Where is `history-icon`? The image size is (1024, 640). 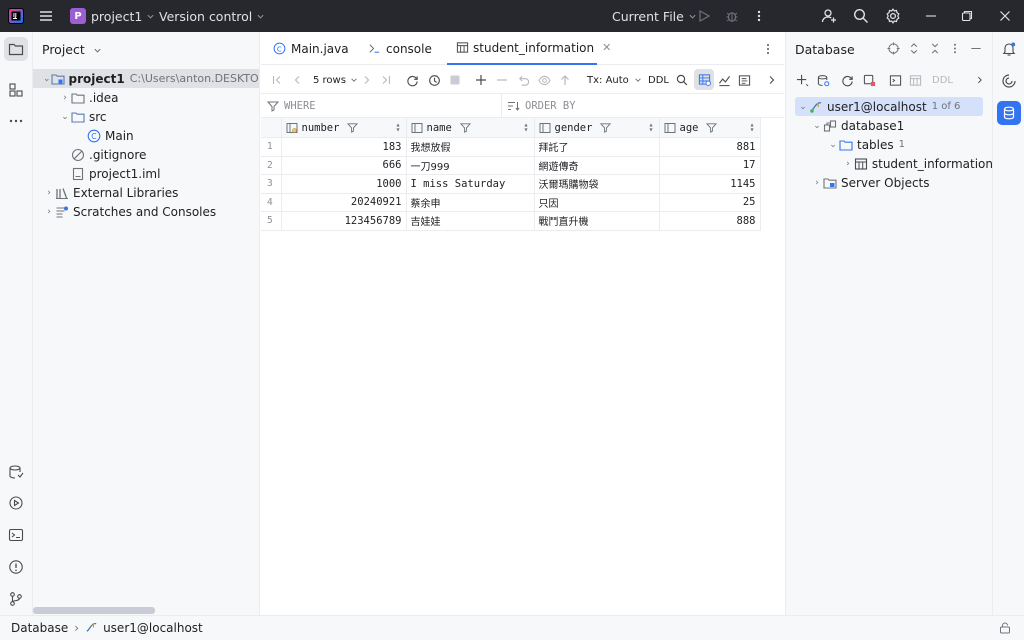 history-icon is located at coordinates (434, 80).